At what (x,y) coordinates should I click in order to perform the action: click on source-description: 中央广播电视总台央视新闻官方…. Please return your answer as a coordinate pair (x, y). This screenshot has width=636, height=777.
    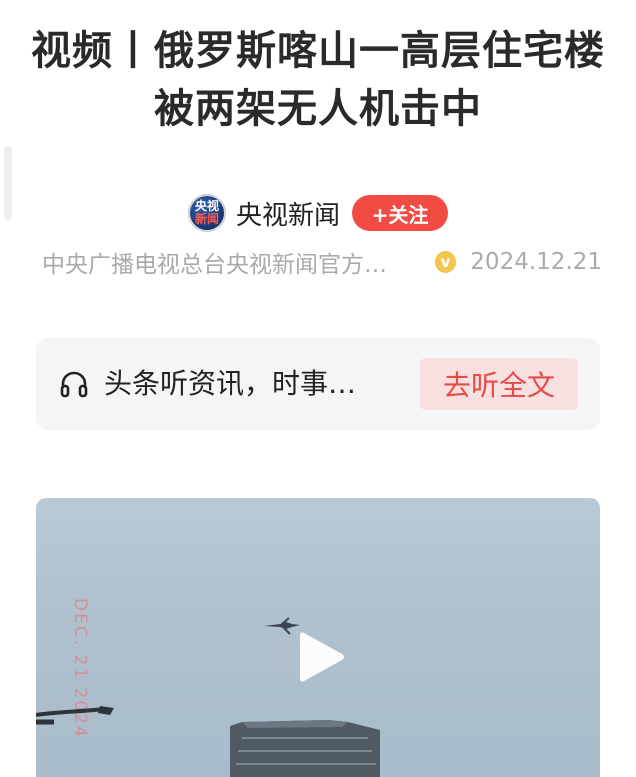
    Looking at the image, I should click on (214, 265).